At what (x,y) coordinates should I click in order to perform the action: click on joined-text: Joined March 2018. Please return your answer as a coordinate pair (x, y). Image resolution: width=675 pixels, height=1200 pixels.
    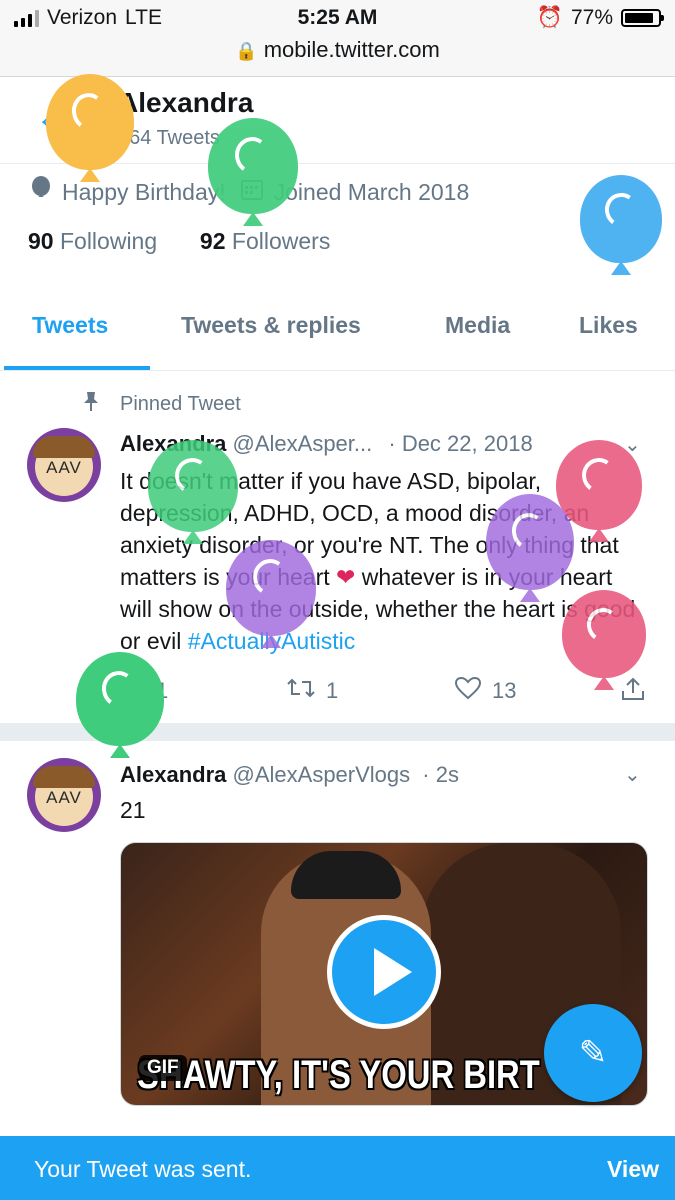
    Looking at the image, I should click on (371, 191).